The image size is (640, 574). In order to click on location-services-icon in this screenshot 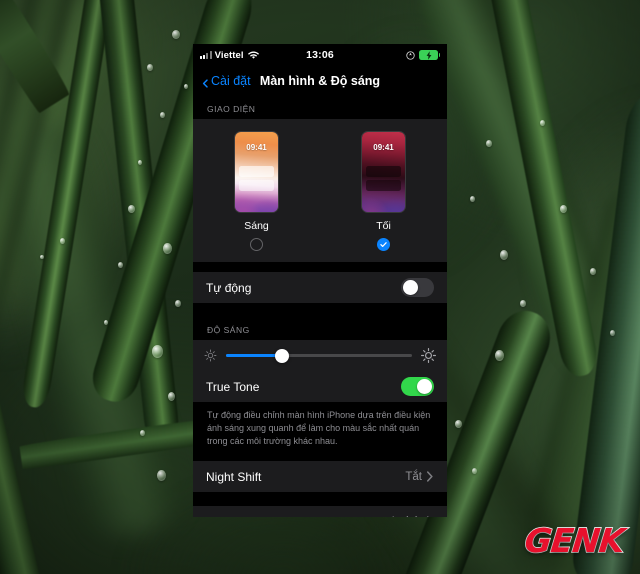, I will do `click(410, 55)`.